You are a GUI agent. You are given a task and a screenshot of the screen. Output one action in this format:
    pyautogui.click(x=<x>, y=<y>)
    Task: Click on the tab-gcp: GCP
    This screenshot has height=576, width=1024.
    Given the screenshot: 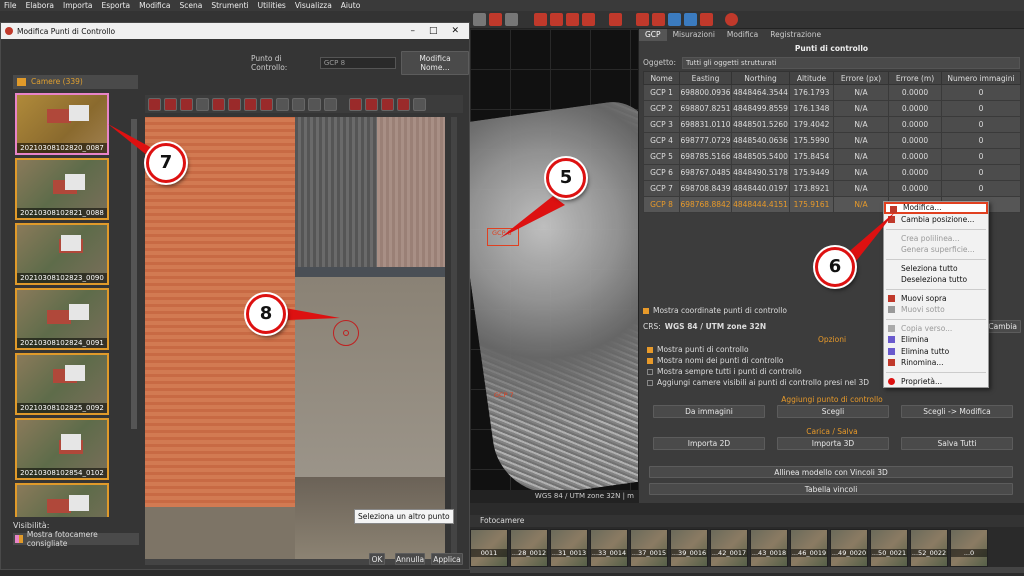 What is the action you would take?
    pyautogui.click(x=653, y=35)
    